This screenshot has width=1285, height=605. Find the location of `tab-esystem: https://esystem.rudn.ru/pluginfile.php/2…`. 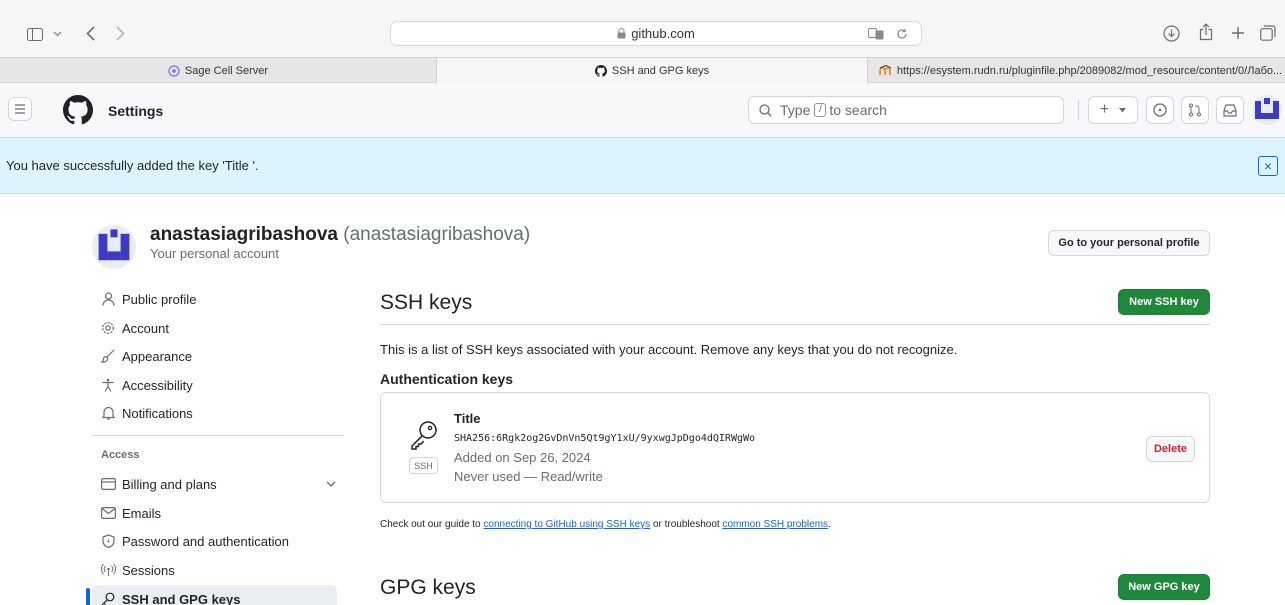

tab-esystem: https://esystem.rudn.ru/pluginfile.php/2… is located at coordinates (1076, 70).